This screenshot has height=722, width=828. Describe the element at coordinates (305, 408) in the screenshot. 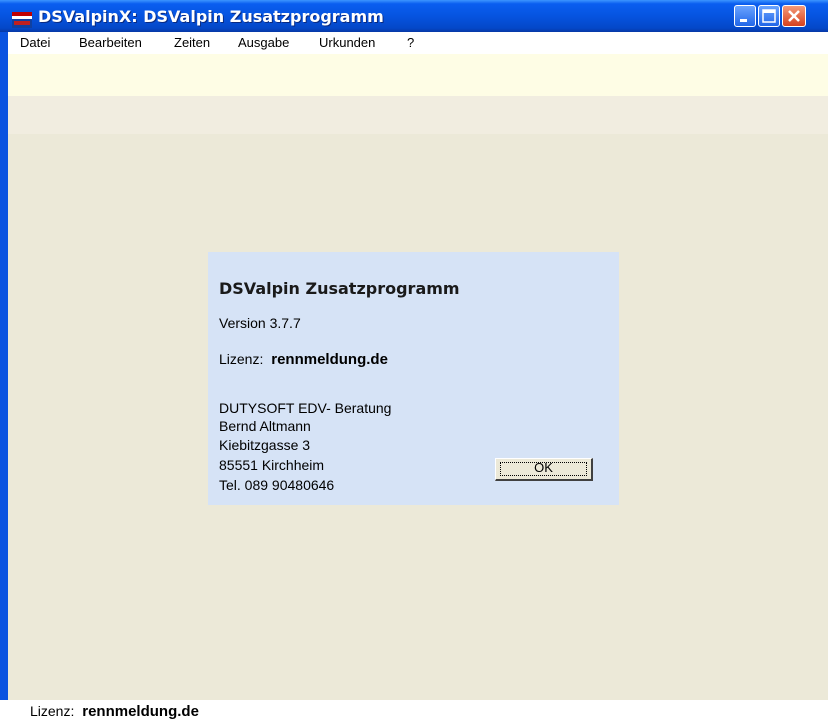

I see `about-company: DUTYSOFT EDV- Beratung` at that location.